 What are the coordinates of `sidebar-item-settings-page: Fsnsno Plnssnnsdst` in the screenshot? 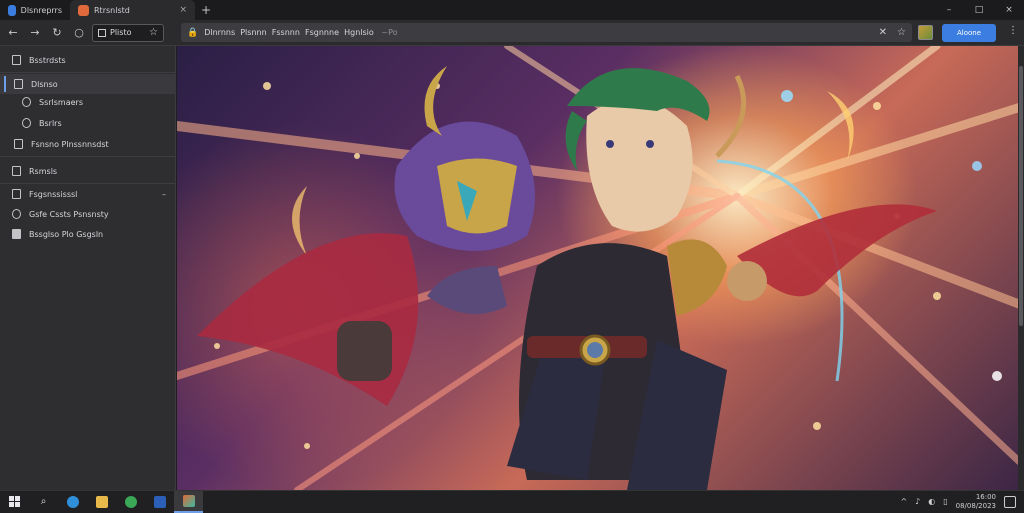 It's located at (88, 144).